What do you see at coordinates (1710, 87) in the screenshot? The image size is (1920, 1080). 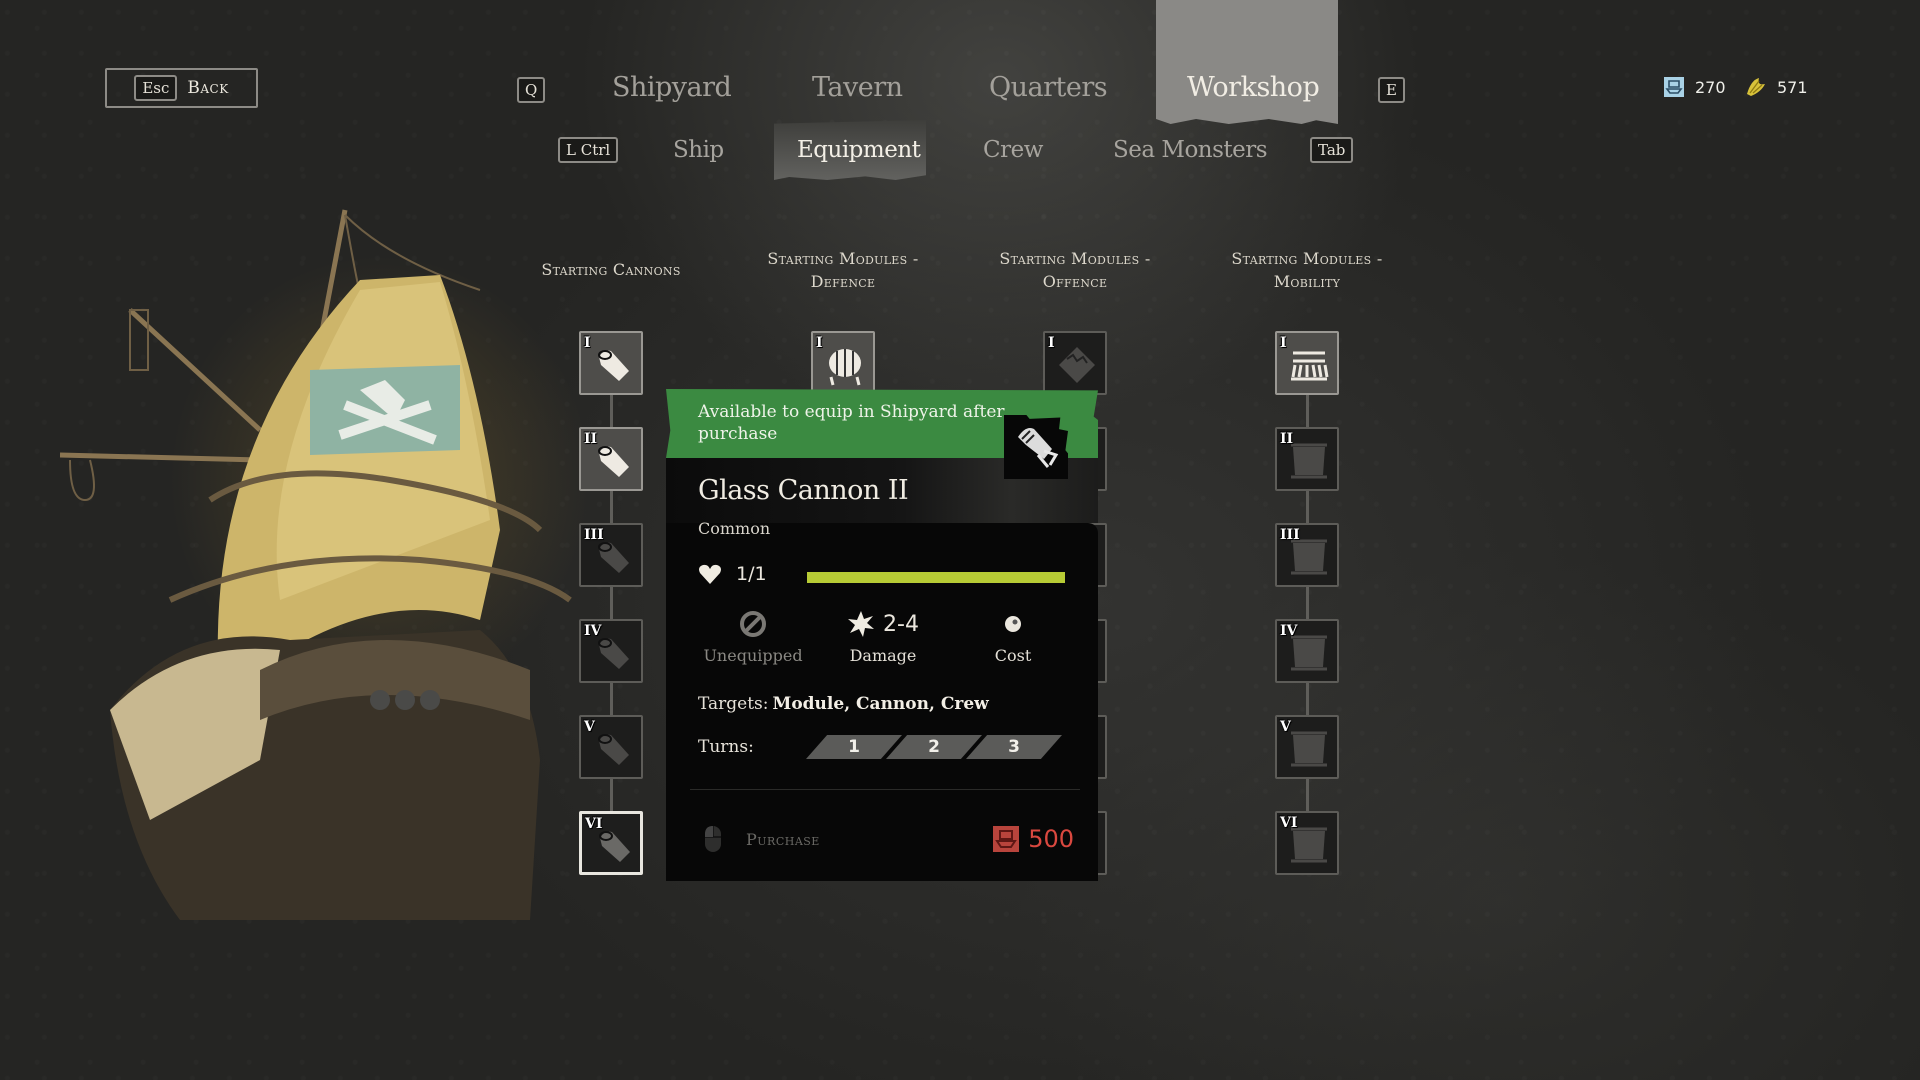 I see `salvage-amount: 270` at bounding box center [1710, 87].